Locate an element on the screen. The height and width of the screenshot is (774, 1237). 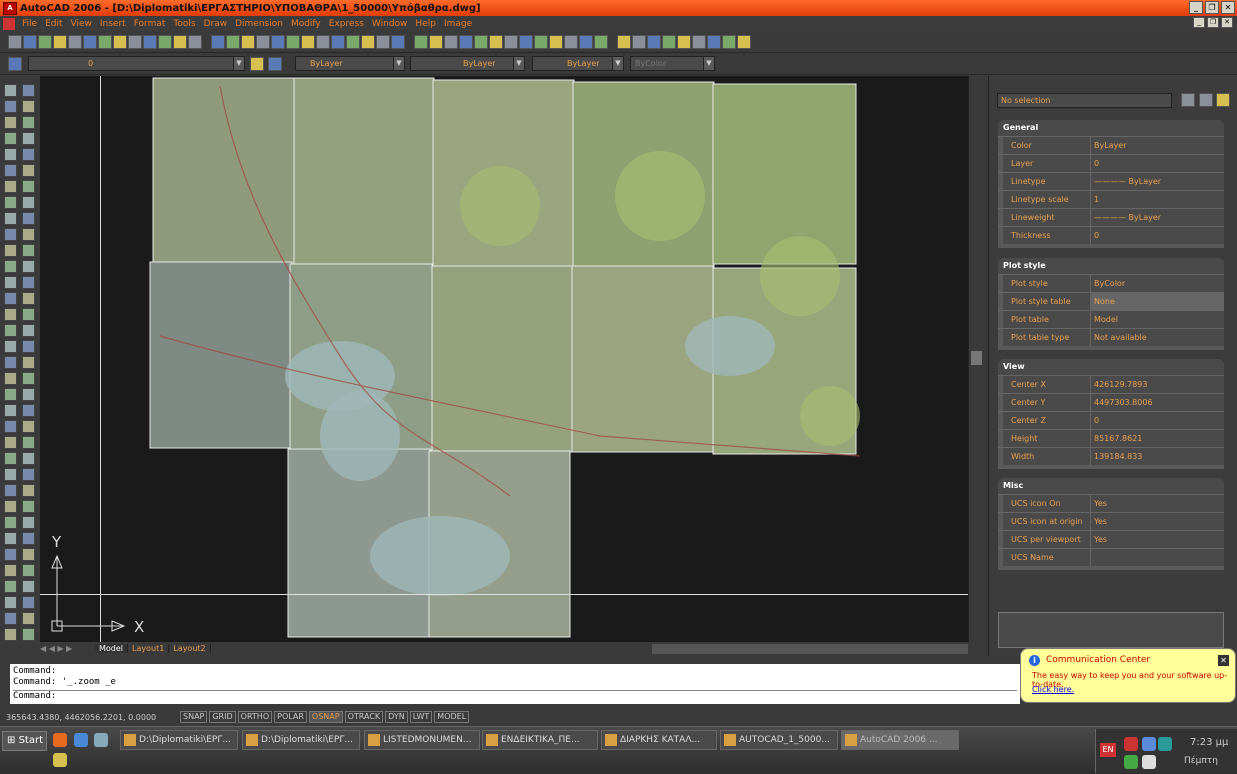
tab-layout1: Layout1 is located at coordinates (149, 648).